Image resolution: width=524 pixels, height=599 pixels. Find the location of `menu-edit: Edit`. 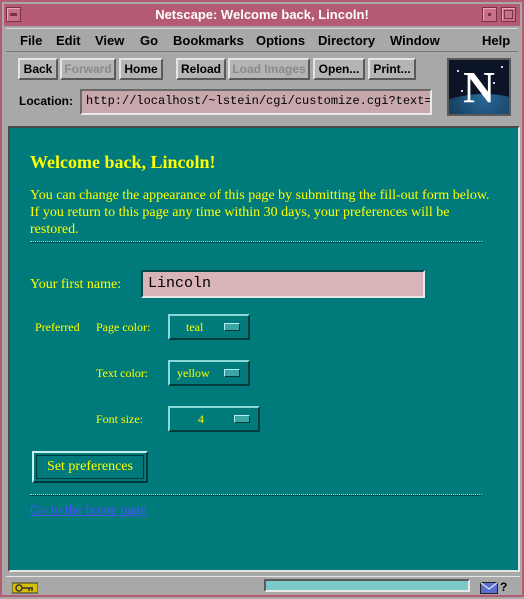

menu-edit: Edit is located at coordinates (68, 40).